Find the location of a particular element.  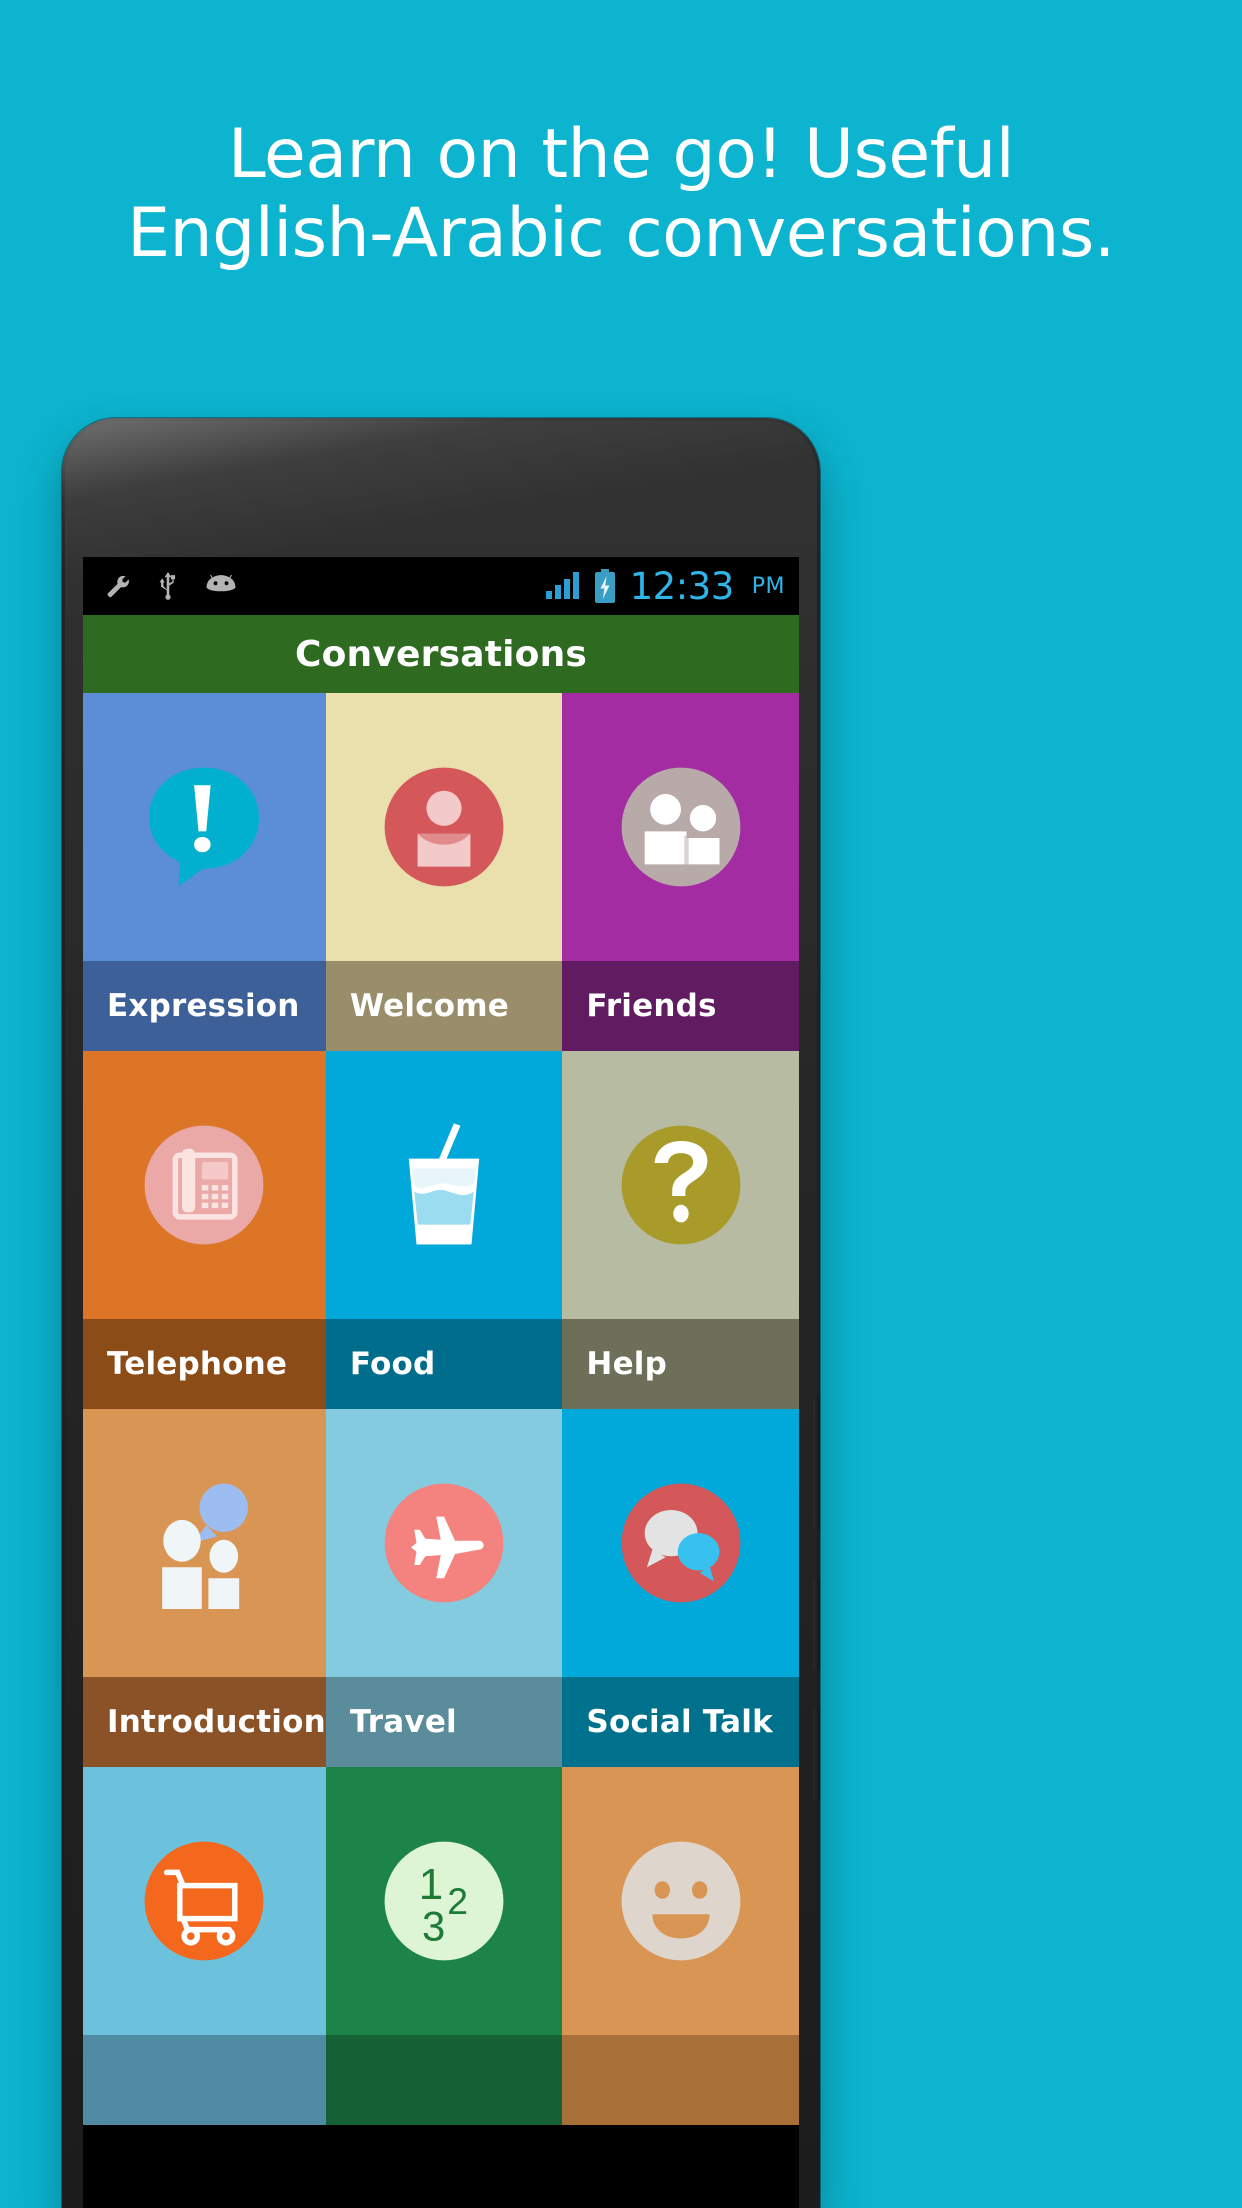

volume-up-button is located at coordinates (816, 1464).